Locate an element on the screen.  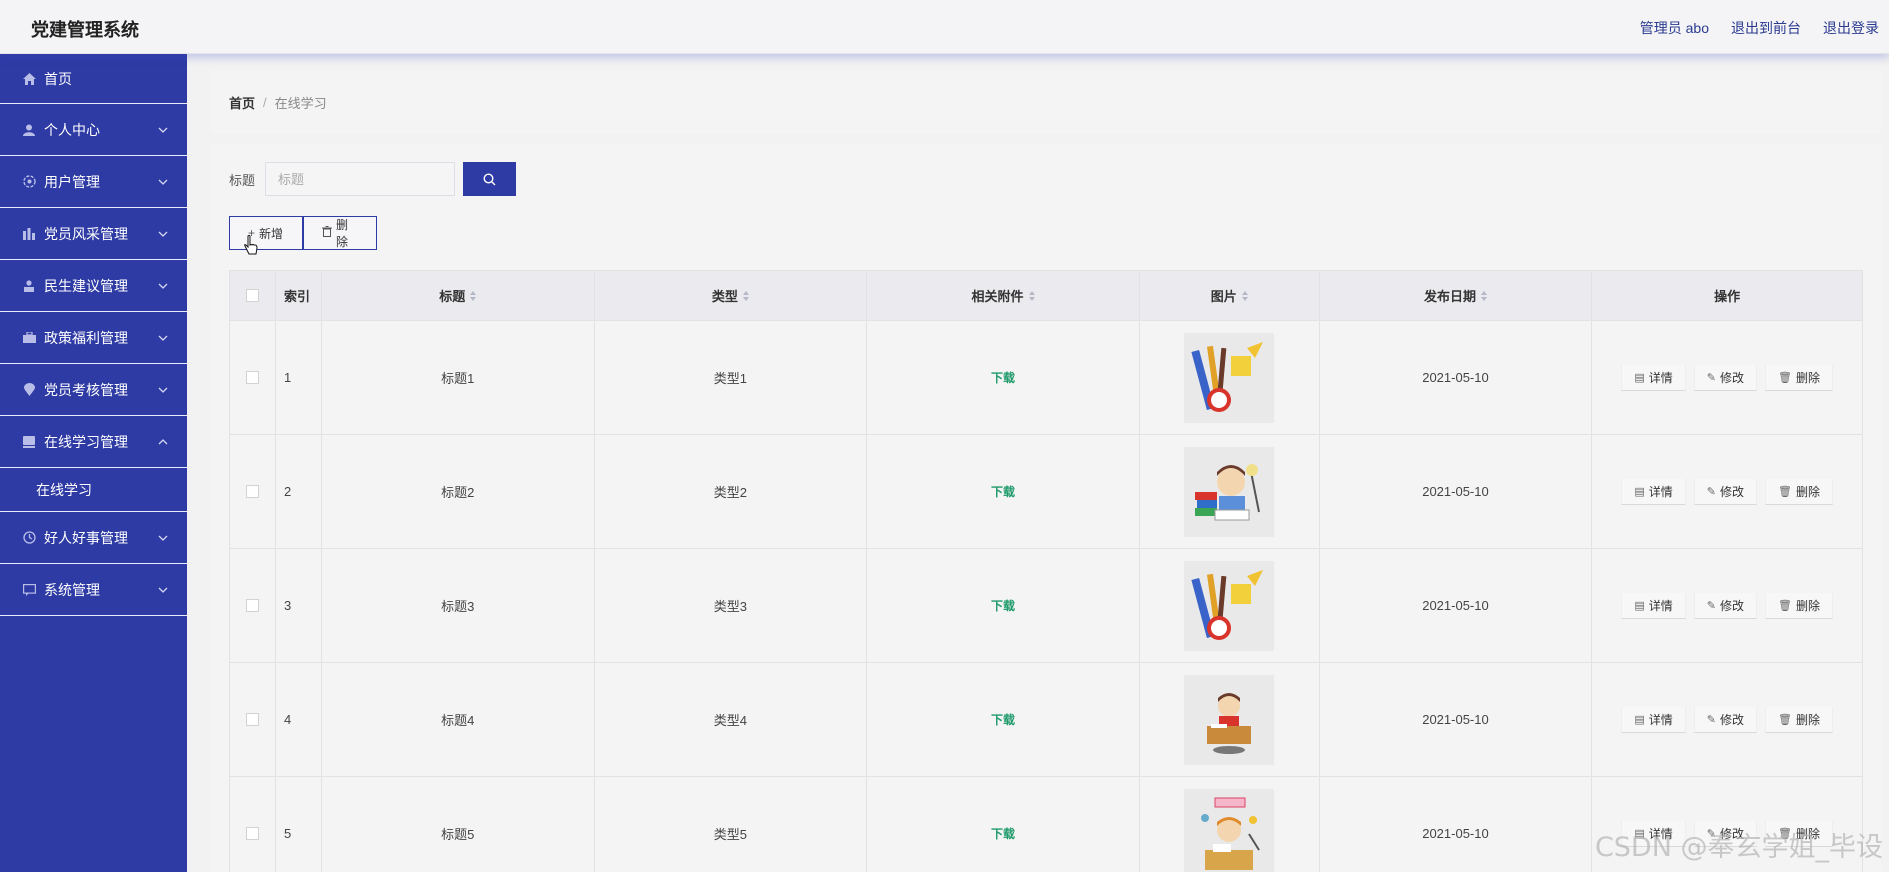
date-value: 2021-05-10 is located at coordinates (1455, 605).